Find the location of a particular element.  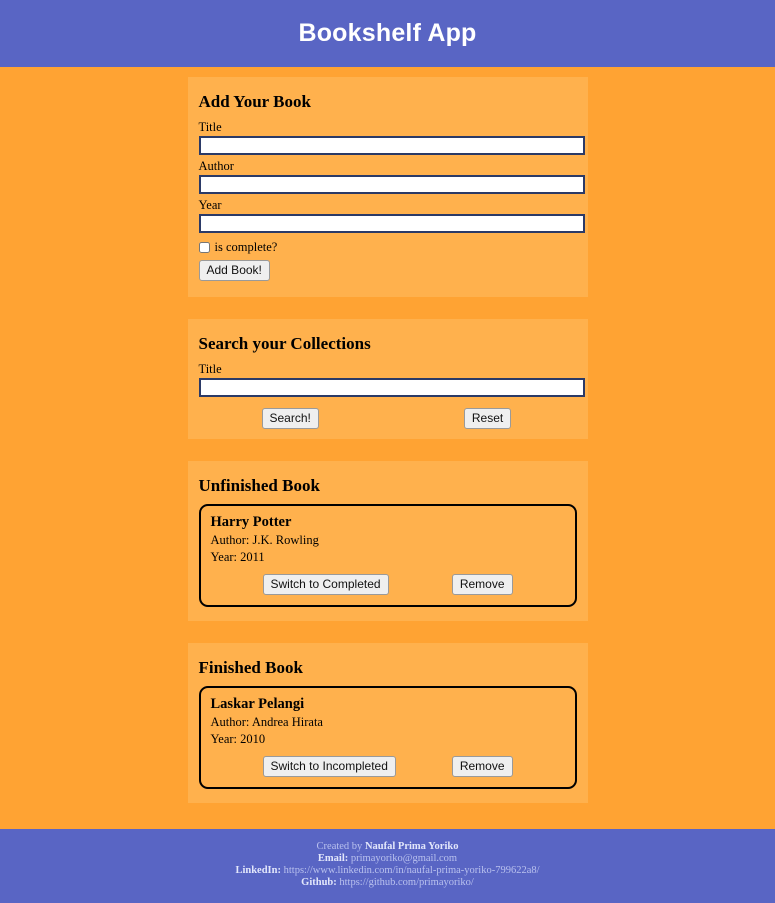

footer-author-name: Naufal Prima Yoriko is located at coordinates (411, 847).